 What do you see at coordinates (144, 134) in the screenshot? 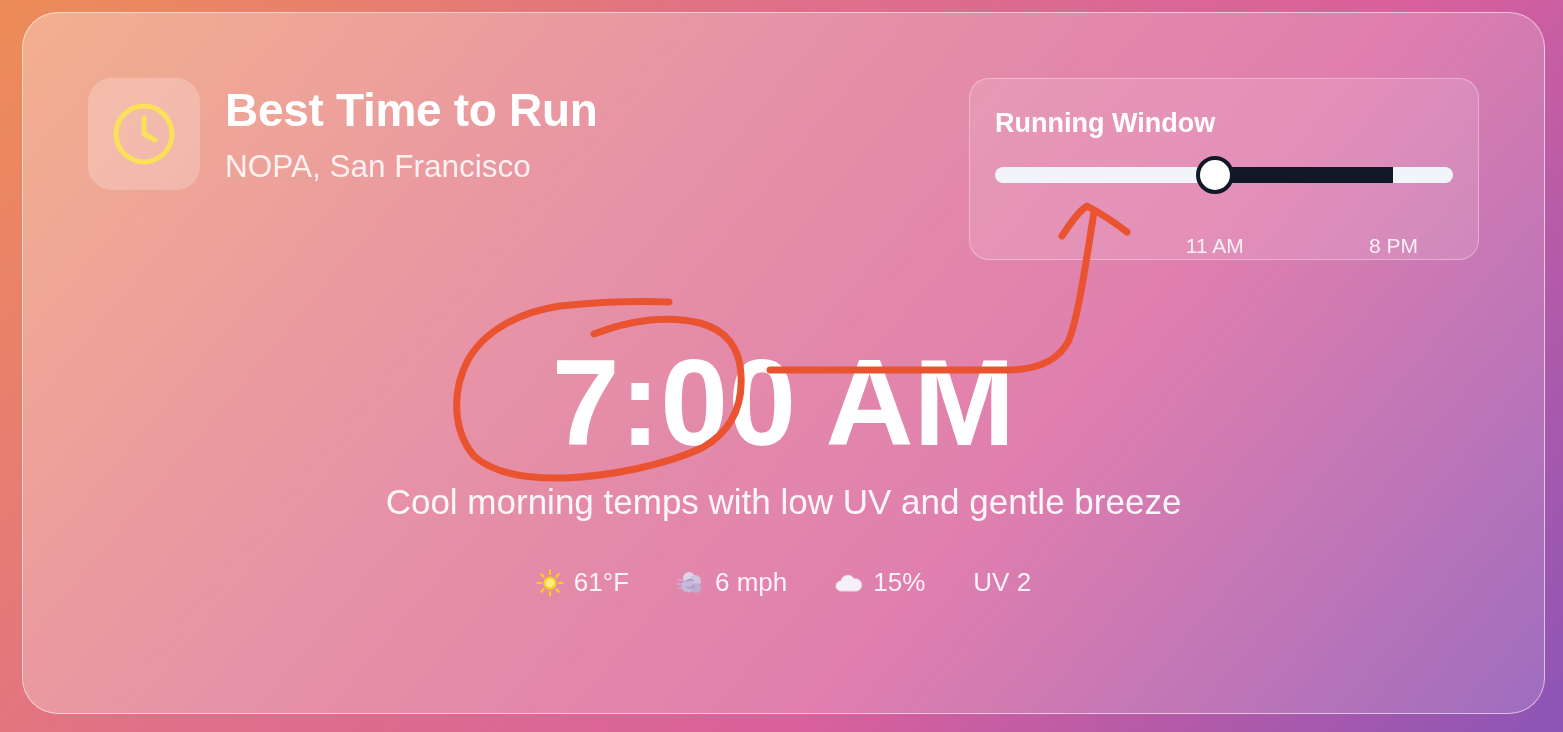
I see `clock-icon` at bounding box center [144, 134].